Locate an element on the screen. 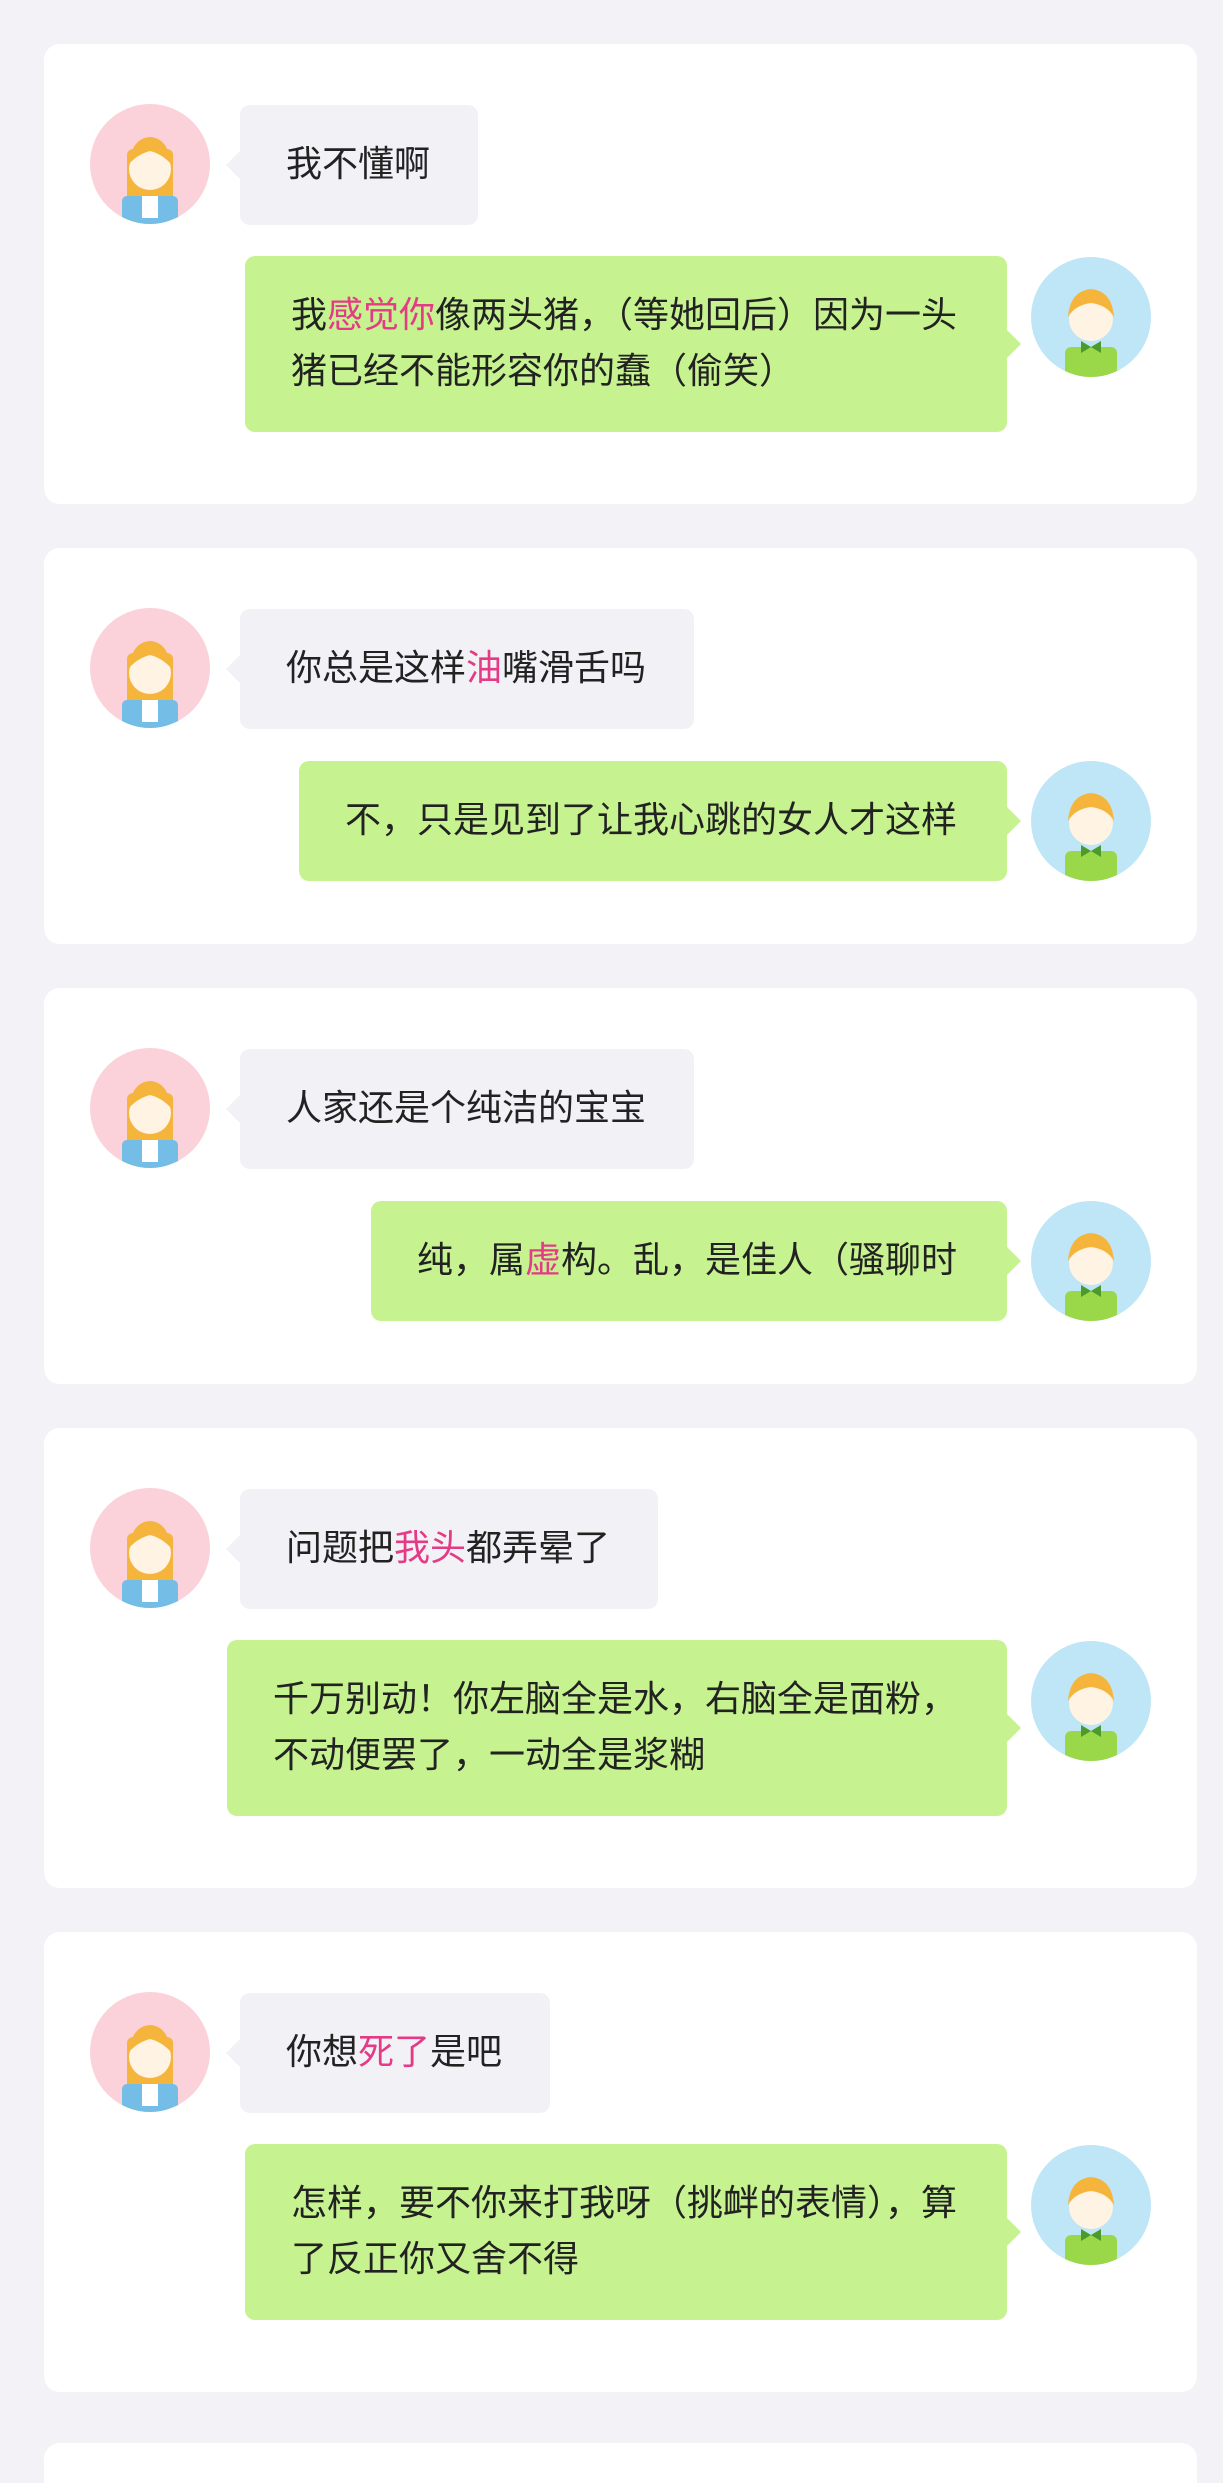 The height and width of the screenshot is (2483, 1223). highlighted-text: 虚 is located at coordinates (542, 1260).